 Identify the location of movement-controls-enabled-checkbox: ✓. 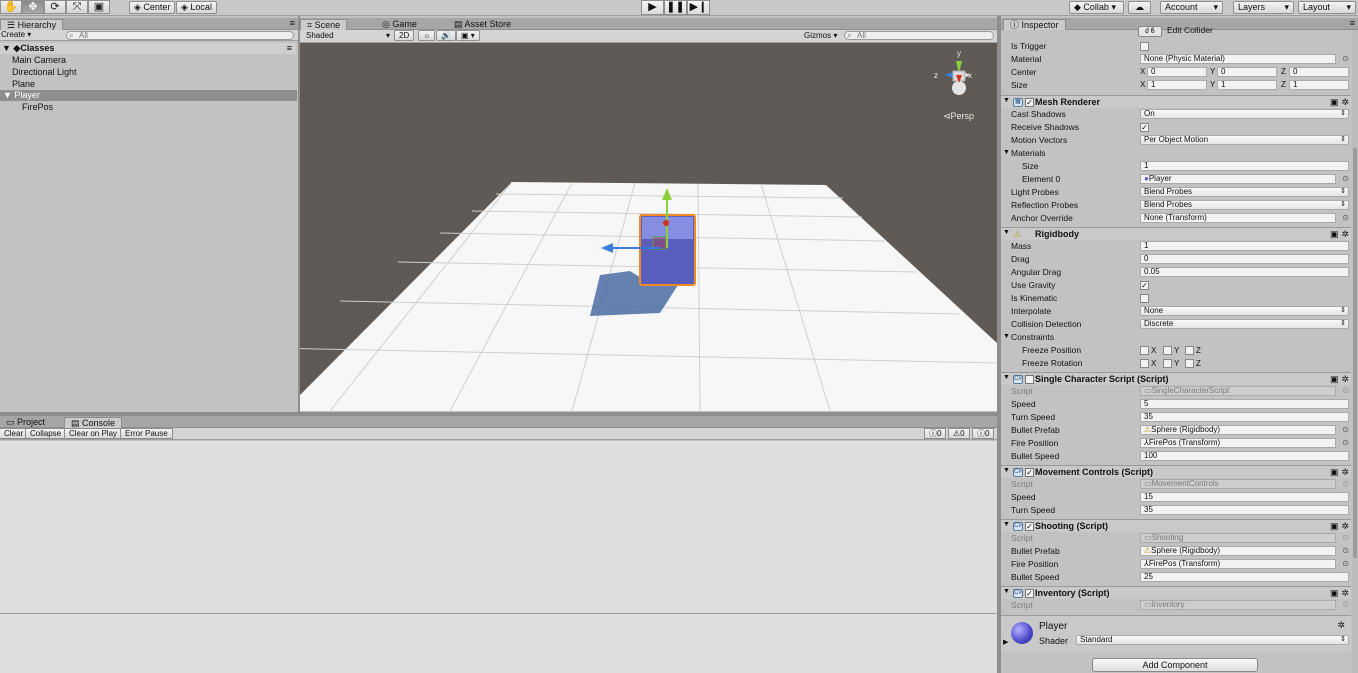
(1029, 472).